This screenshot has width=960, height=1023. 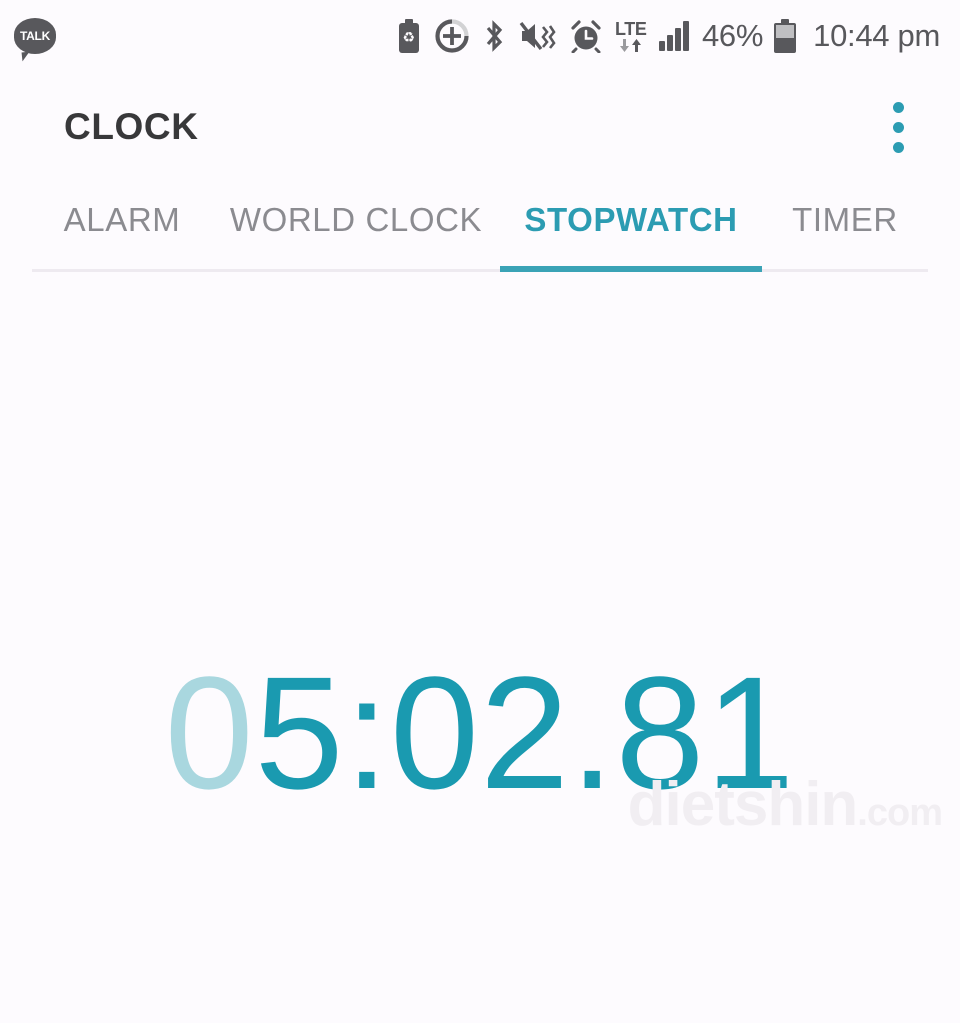 I want to click on data-saver-circle-plus-icon, so click(x=452, y=36).